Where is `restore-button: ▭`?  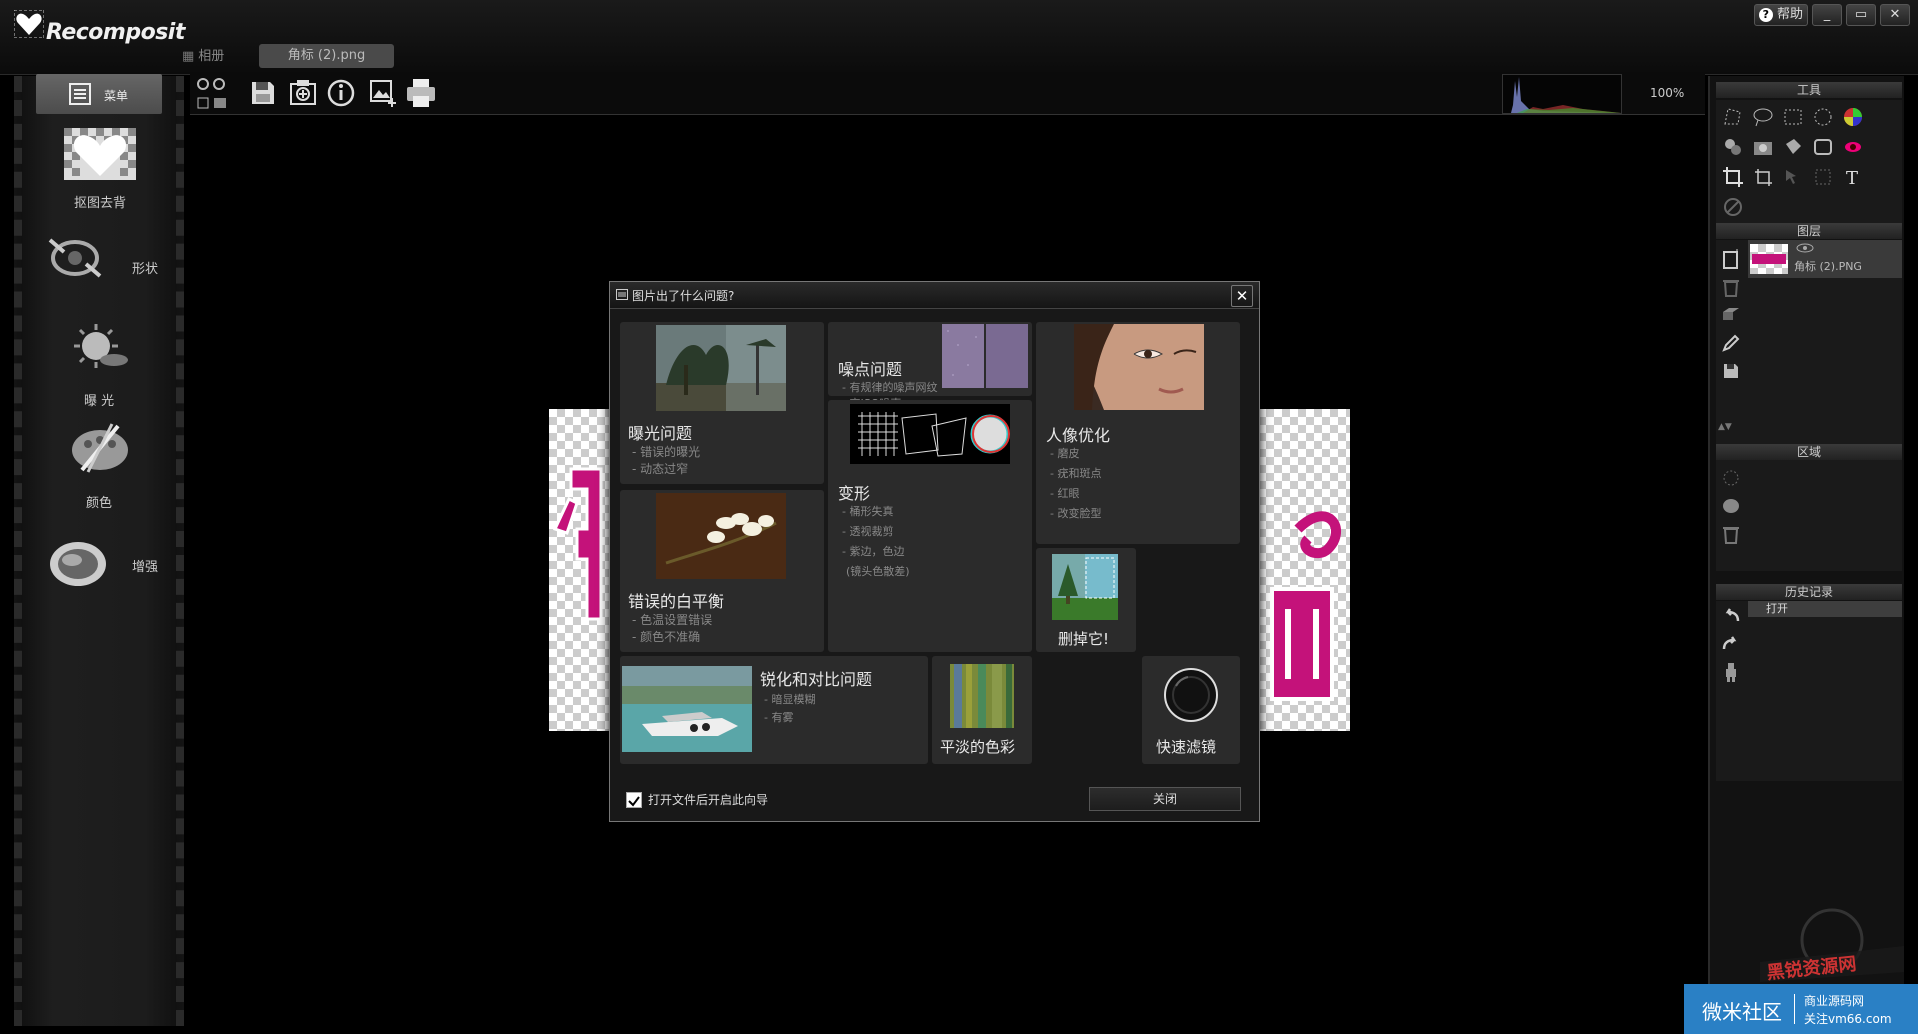
restore-button: ▭ is located at coordinates (1861, 15).